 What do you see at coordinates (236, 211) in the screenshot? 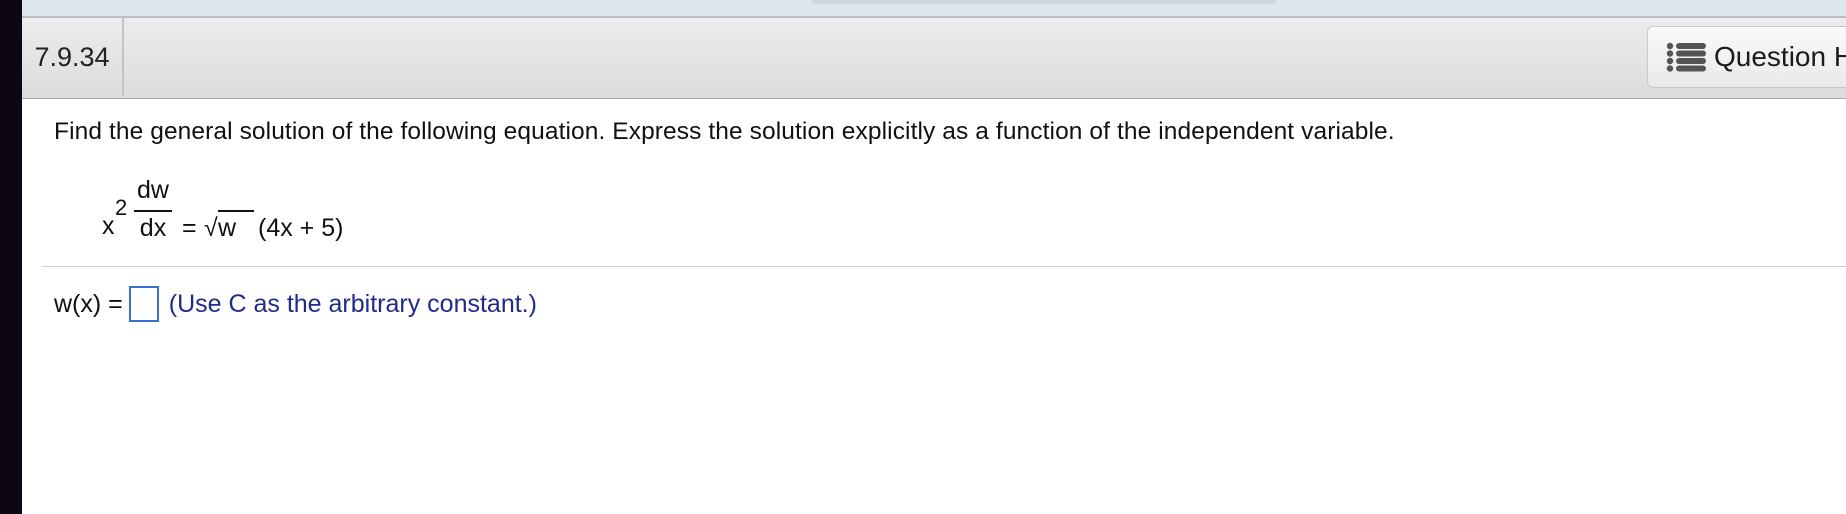
I see `square-root-bar` at bounding box center [236, 211].